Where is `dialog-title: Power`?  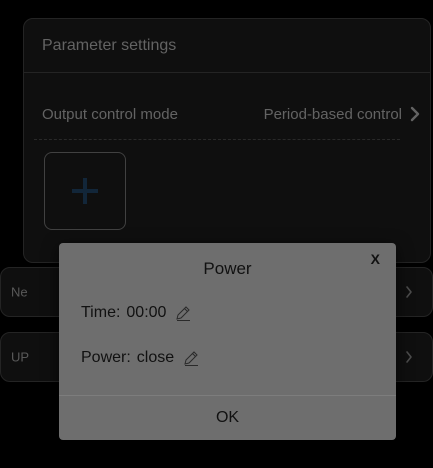 dialog-title: Power is located at coordinates (227, 268).